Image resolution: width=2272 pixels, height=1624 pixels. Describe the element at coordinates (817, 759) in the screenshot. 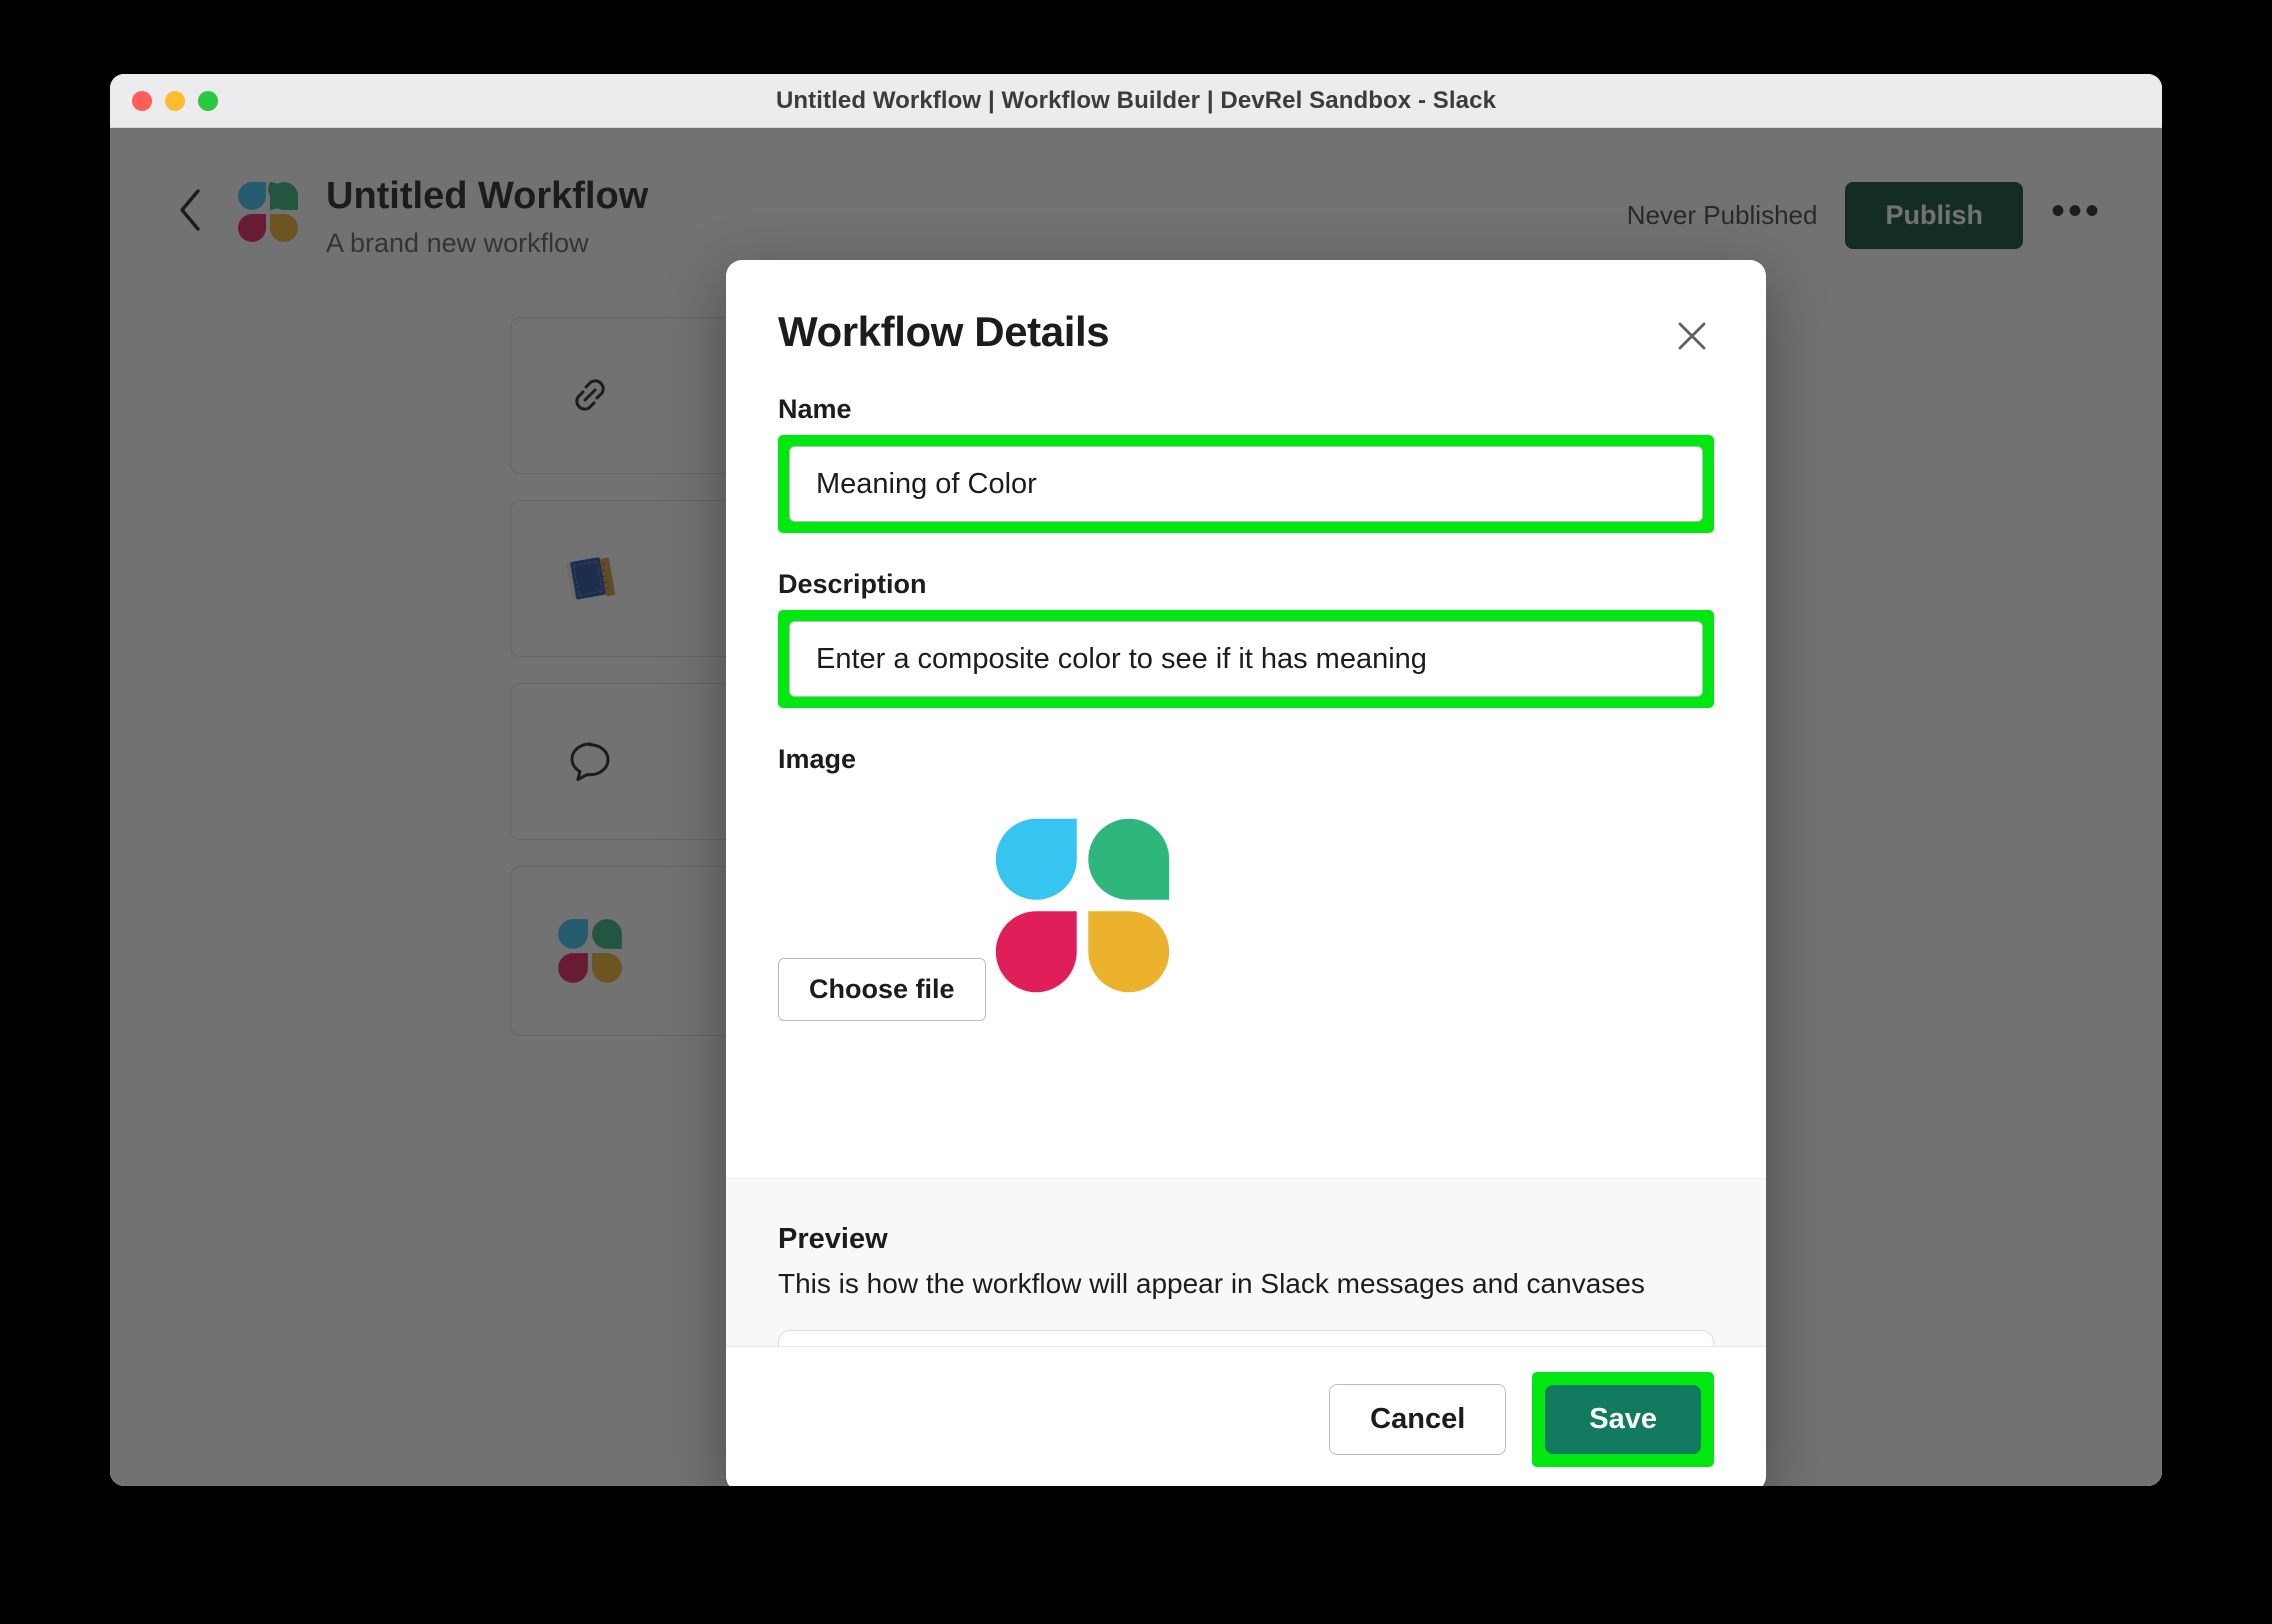

I see `image-label: Image` at that location.